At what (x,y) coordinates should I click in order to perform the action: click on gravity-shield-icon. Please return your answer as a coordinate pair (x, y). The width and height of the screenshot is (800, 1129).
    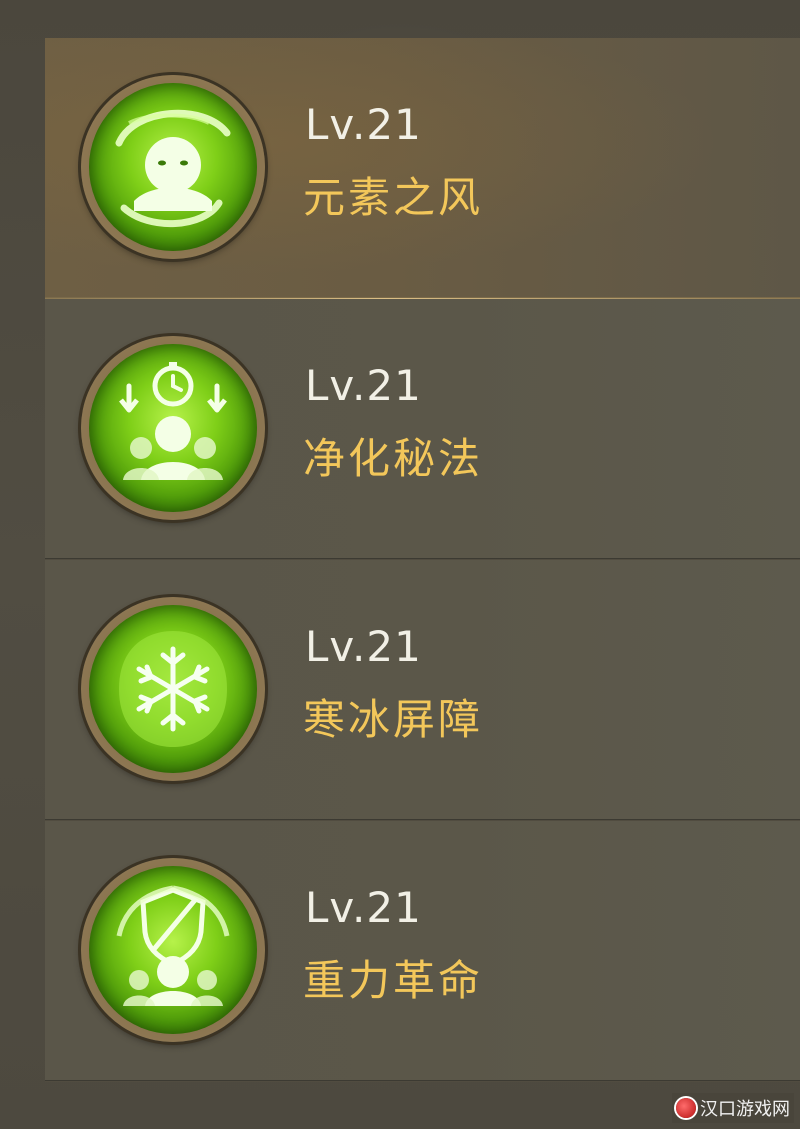
    Looking at the image, I should click on (173, 950).